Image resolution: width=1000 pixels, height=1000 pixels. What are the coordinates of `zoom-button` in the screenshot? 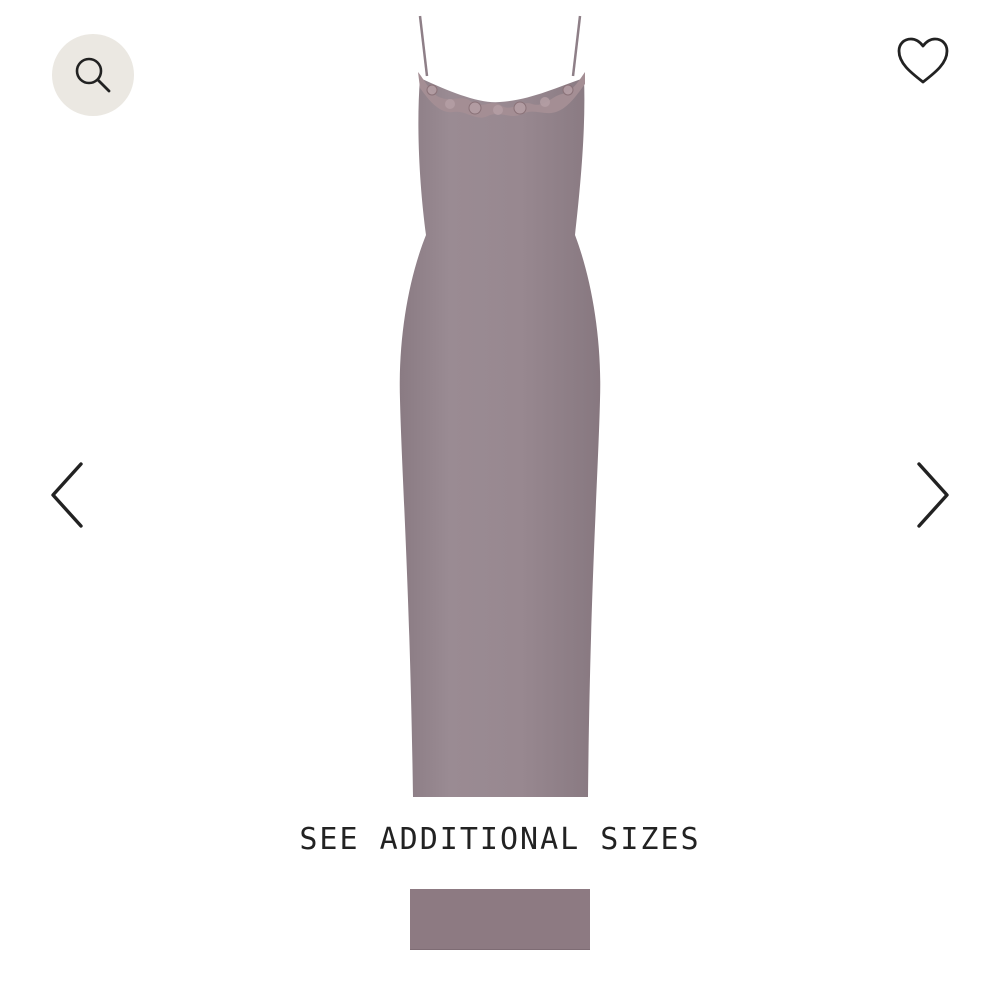 It's located at (93, 75).